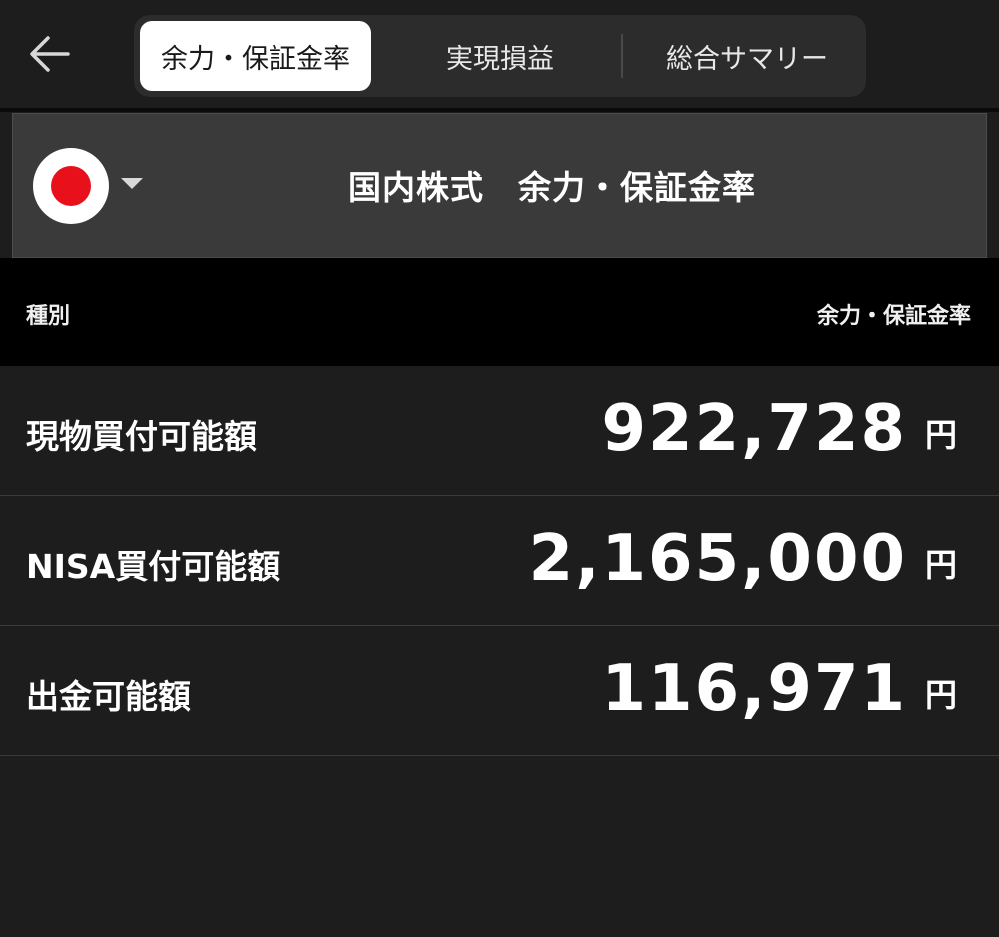  Describe the element at coordinates (153, 566) in the screenshot. I see `row-label: NISA買付可能額` at that location.